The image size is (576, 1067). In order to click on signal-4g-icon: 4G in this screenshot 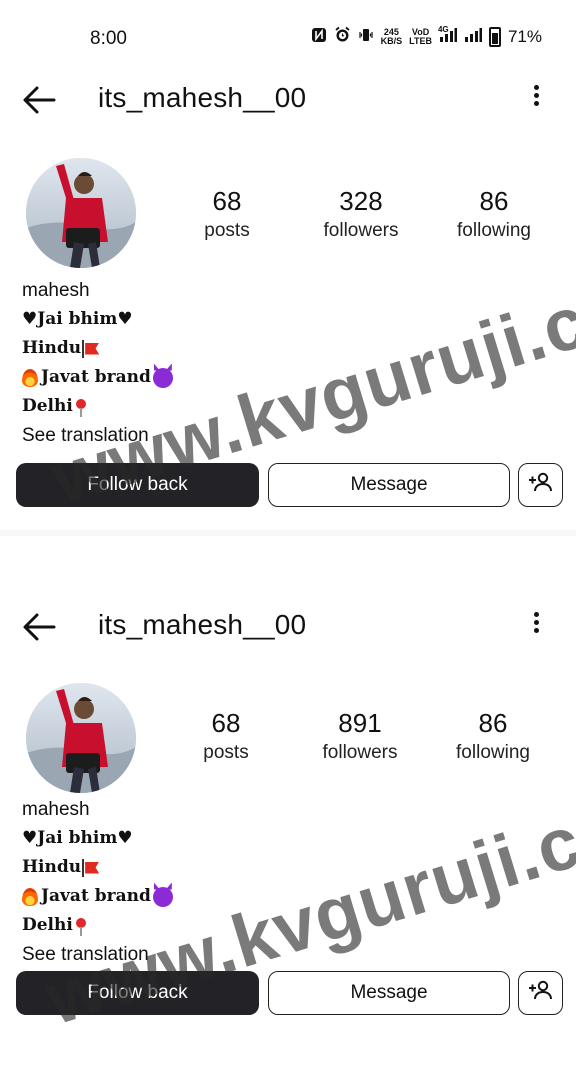, I will do `click(447, 36)`.